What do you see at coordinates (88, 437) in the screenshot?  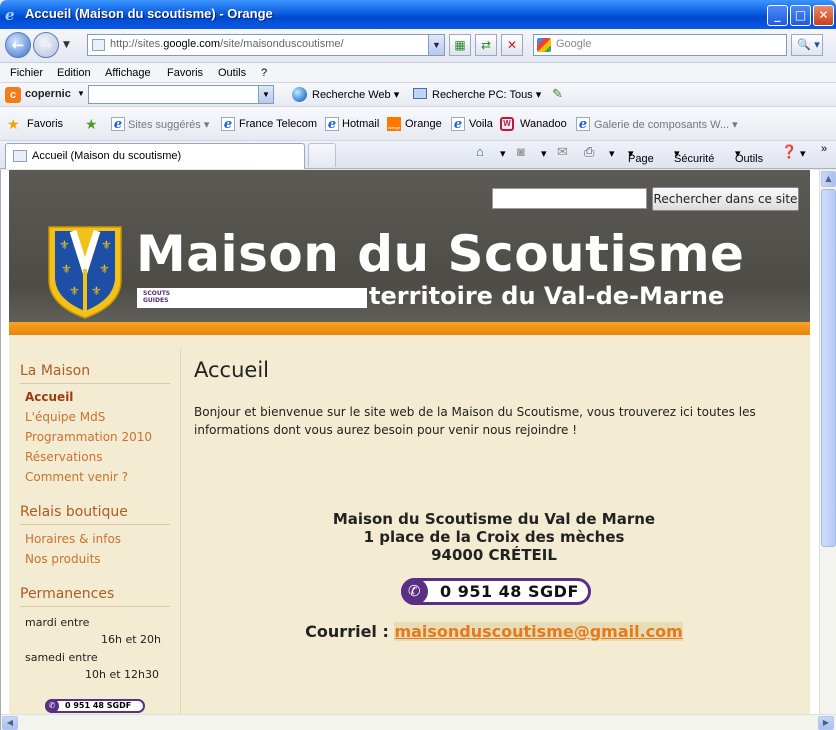 I see `sidebar-link-programmation: Programmation 2010` at bounding box center [88, 437].